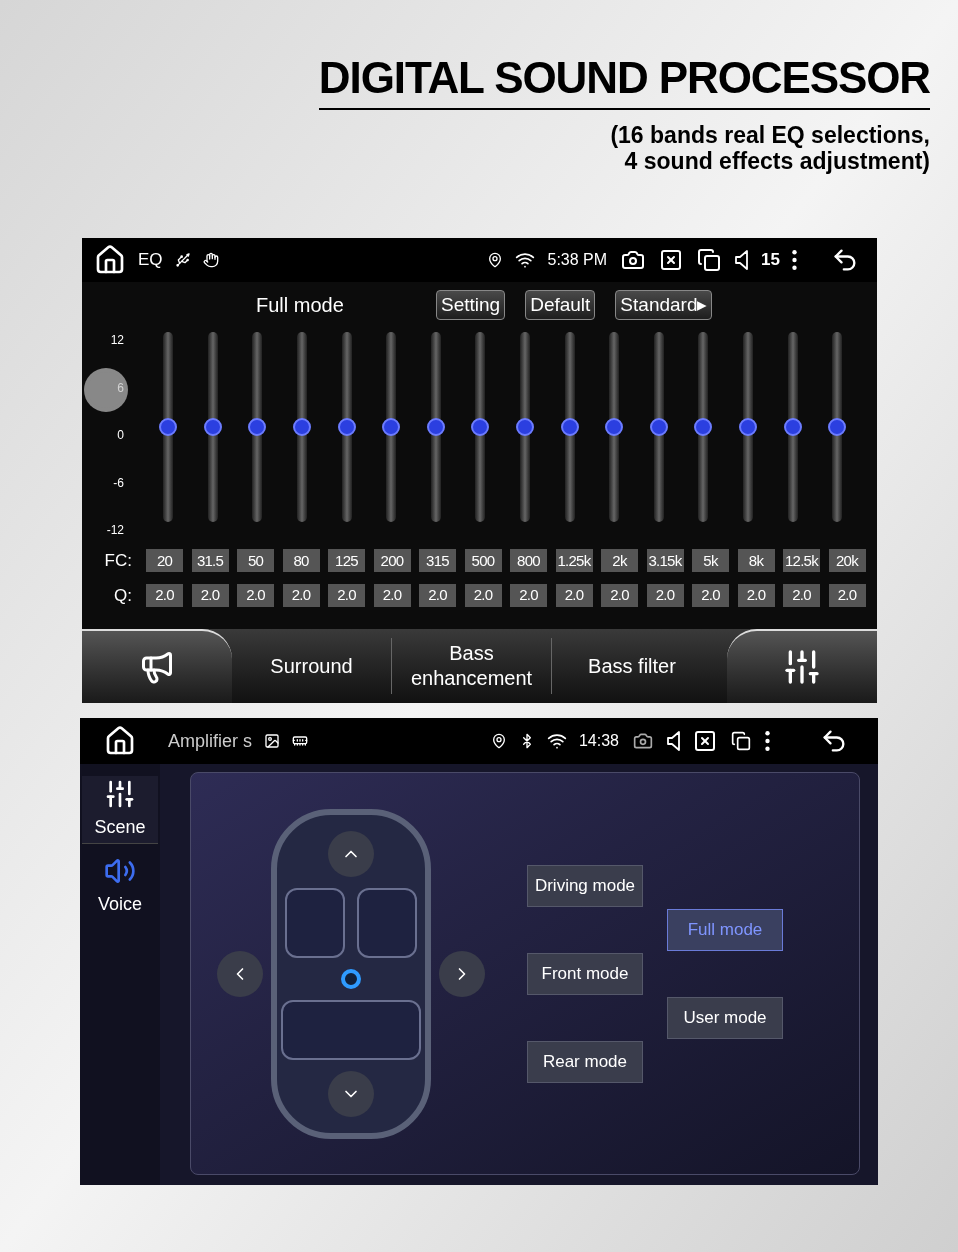 The height and width of the screenshot is (1252, 958). What do you see at coordinates (392, 561) in the screenshot?
I see `frequency-cell: 200` at bounding box center [392, 561].